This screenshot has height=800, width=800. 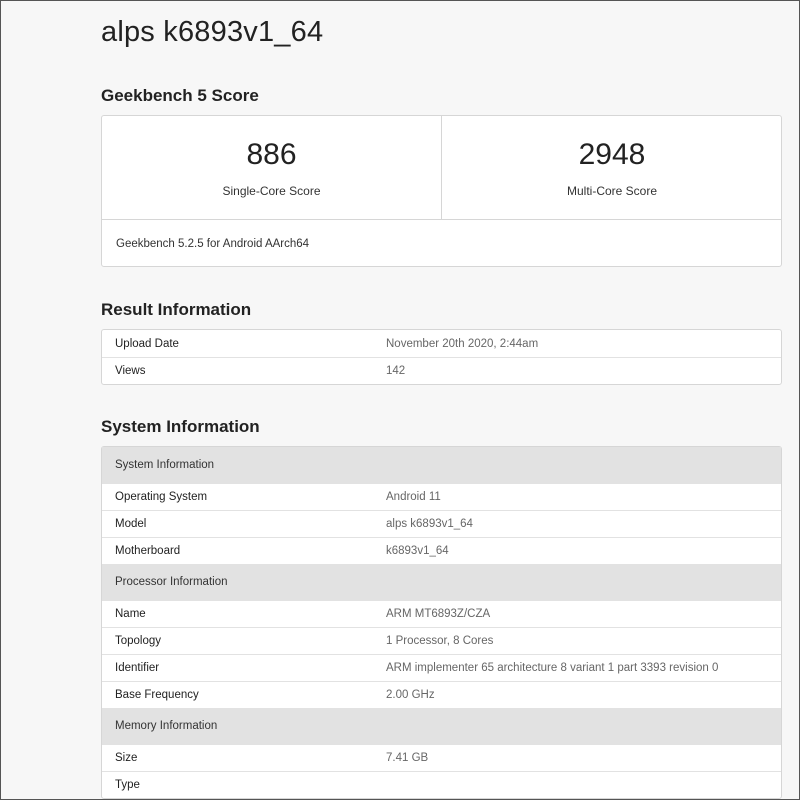 What do you see at coordinates (212, 32) in the screenshot?
I see `page-title: alps k6893v1_64` at bounding box center [212, 32].